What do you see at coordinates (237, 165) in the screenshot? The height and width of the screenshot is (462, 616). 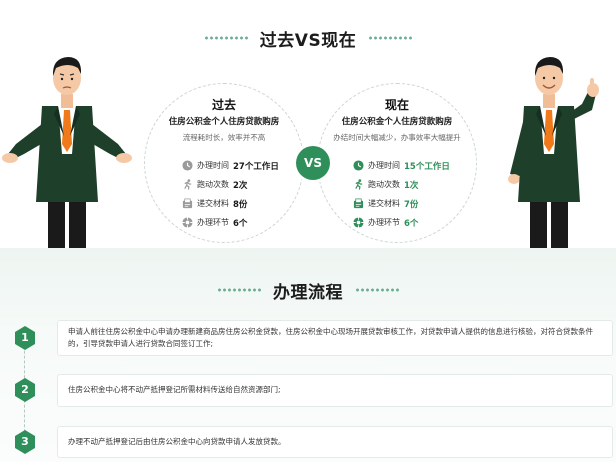 I see `past-stat-time: 办理时间 27个工作日` at bounding box center [237, 165].